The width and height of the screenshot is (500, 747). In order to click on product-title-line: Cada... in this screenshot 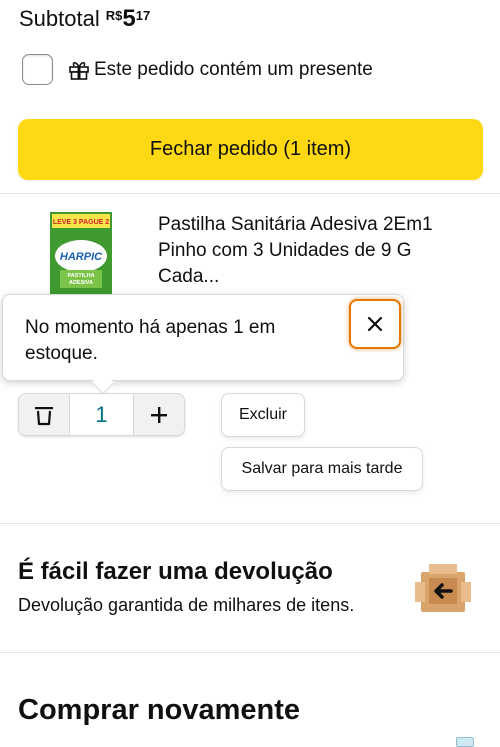, I will do `click(189, 276)`.